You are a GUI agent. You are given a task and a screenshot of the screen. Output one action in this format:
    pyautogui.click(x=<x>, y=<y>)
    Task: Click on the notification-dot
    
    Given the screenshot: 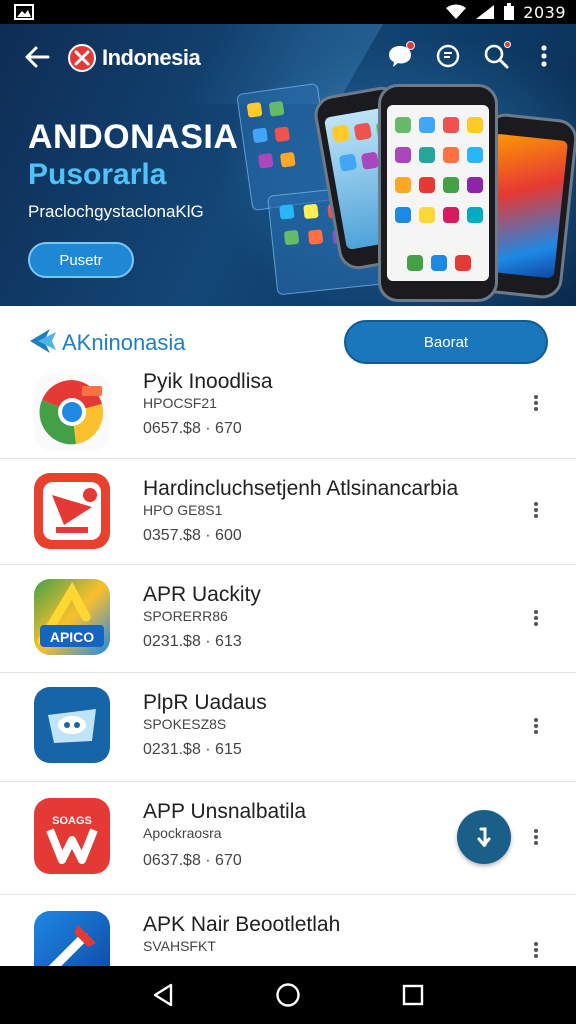 What is the action you would take?
    pyautogui.click(x=410, y=45)
    